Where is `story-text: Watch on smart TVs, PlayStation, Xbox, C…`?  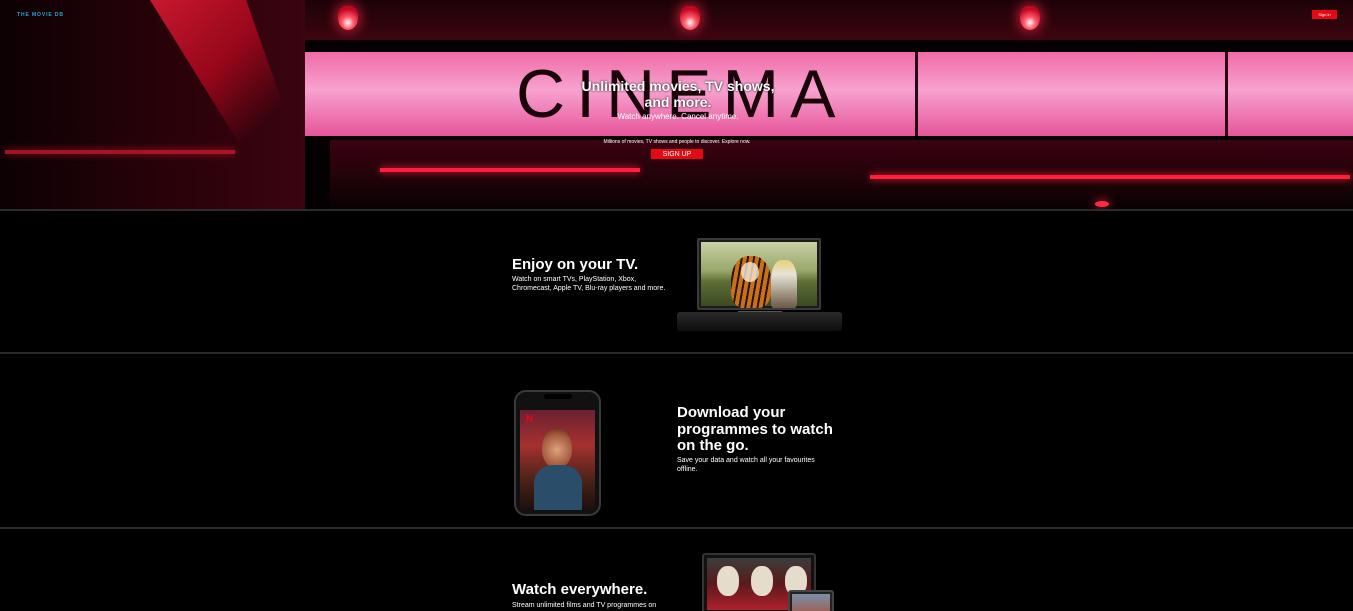 story-text: Watch on smart TVs, PlayStation, Xbox, C… is located at coordinates (589, 284).